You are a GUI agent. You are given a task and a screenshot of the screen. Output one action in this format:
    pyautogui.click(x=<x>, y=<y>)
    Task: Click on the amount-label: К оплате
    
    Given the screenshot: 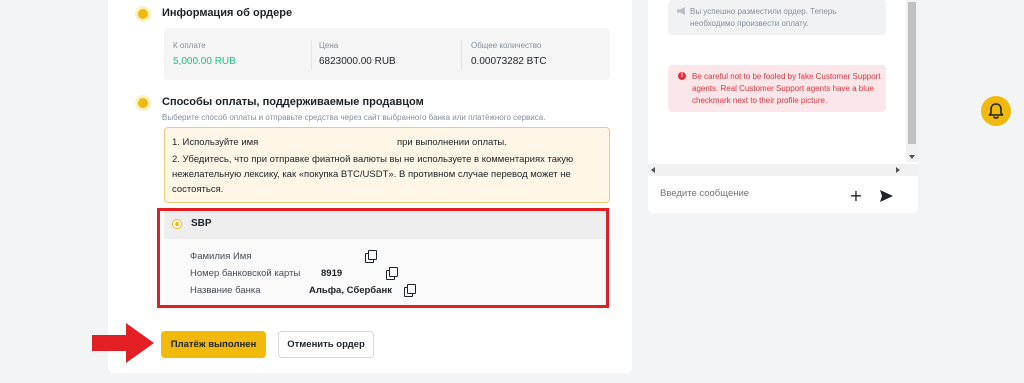 What is the action you would take?
    pyautogui.click(x=189, y=45)
    